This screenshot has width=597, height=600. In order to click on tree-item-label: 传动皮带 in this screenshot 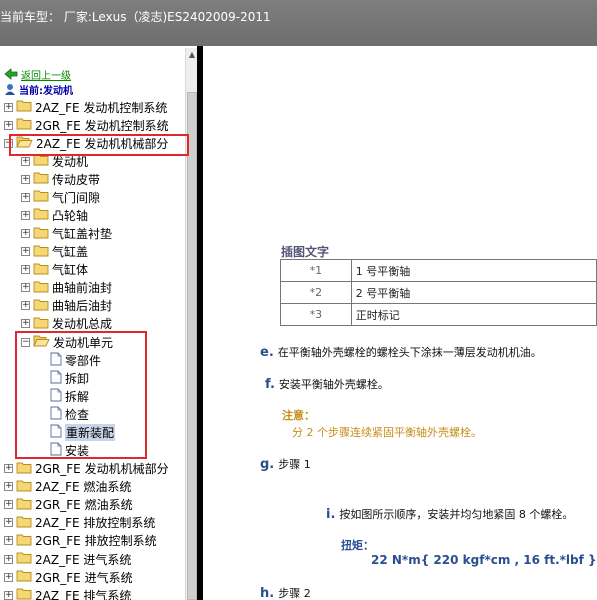, I will do `click(76, 179)`.